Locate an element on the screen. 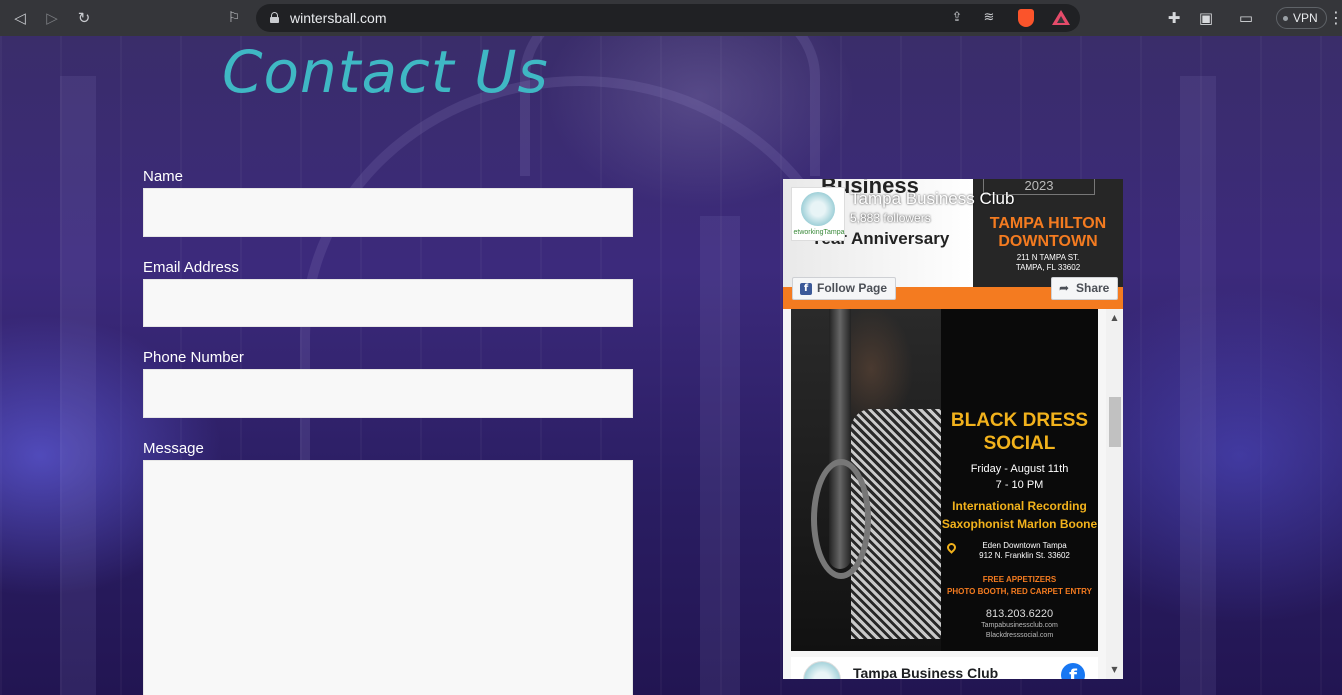  cover-address: 211 N TAMPA ST. TAMPA, FL 33602 is located at coordinates (1048, 263).